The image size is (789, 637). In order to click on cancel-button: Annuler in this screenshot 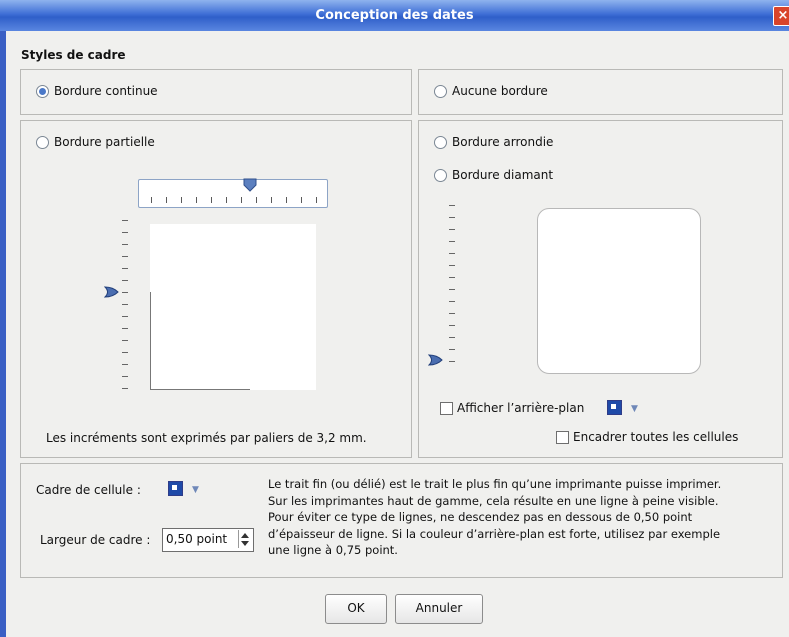, I will do `click(439, 609)`.